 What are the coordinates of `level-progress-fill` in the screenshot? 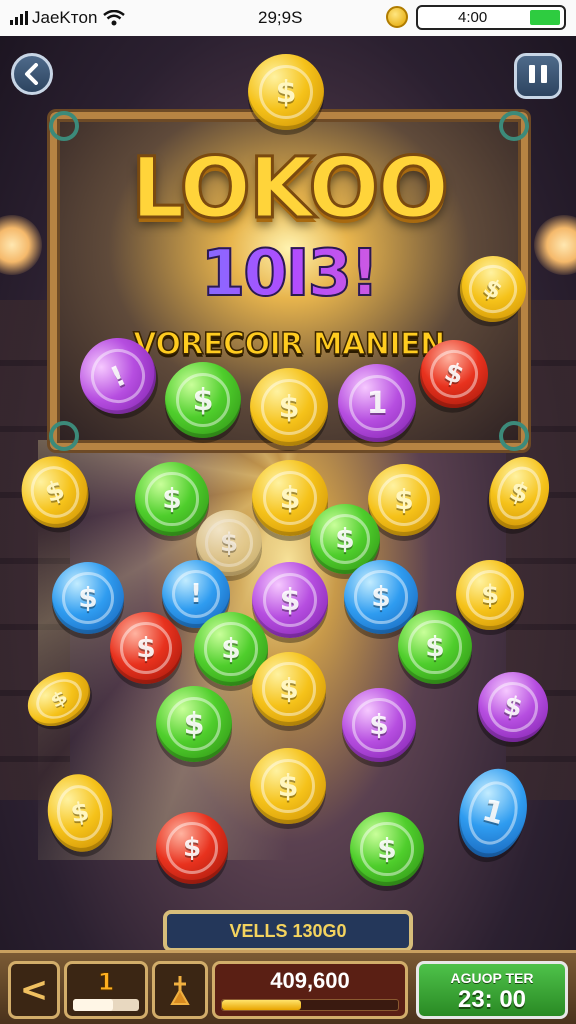 It's located at (93, 1005).